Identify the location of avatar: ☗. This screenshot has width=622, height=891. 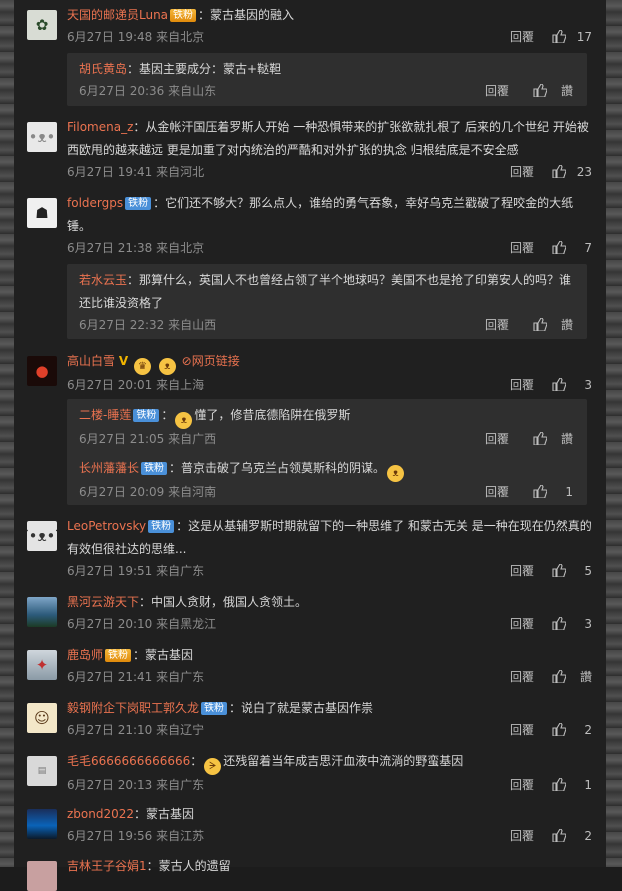
(42, 213).